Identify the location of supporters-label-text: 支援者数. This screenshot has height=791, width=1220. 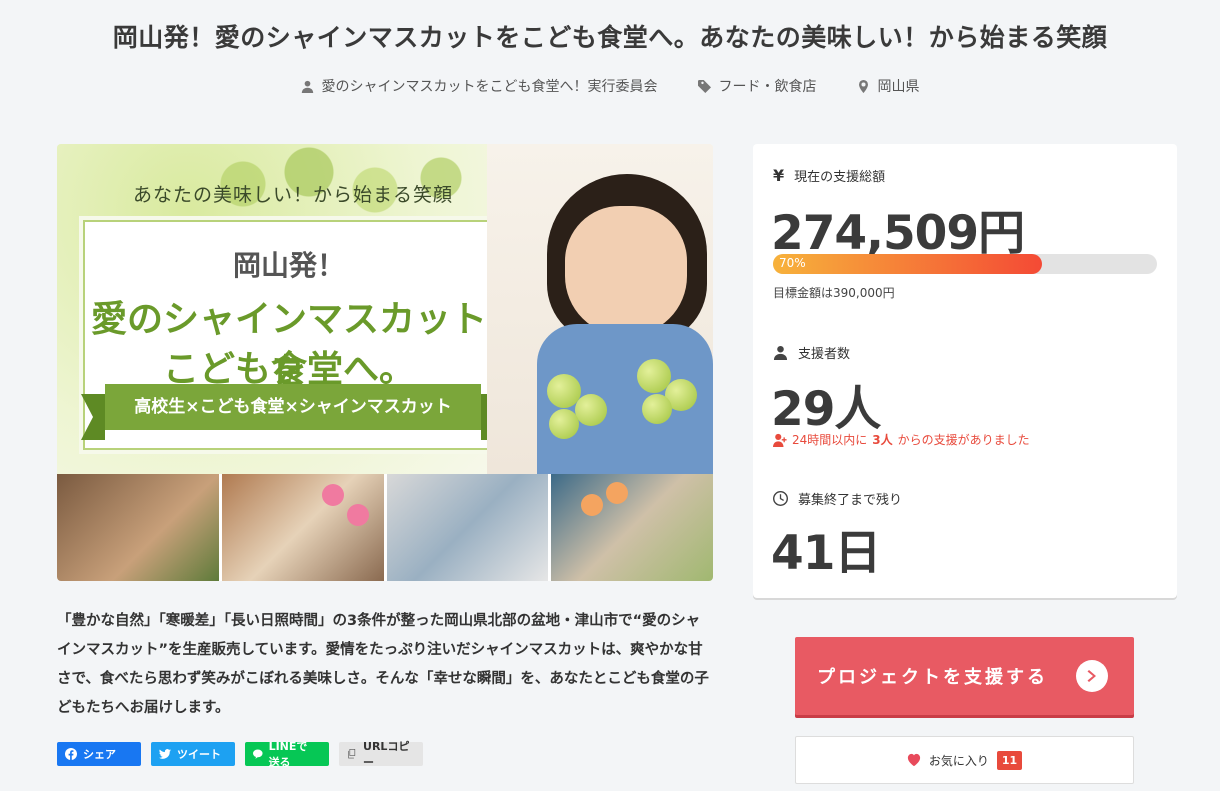
(824, 354).